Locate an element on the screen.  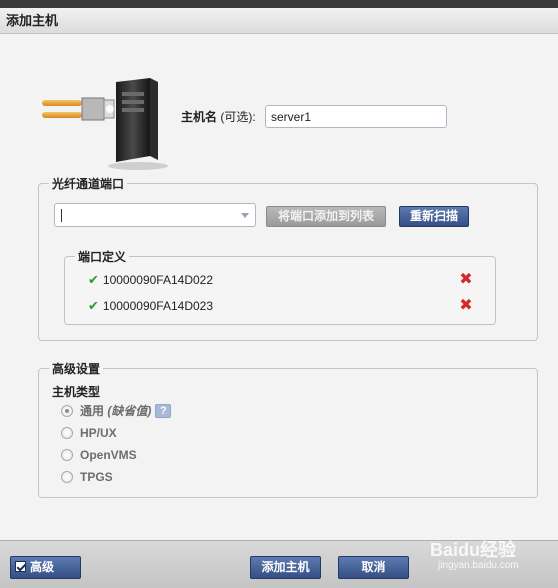
host-type-option-generic: 通用 (缺省值) ? is located at coordinates (116, 411).